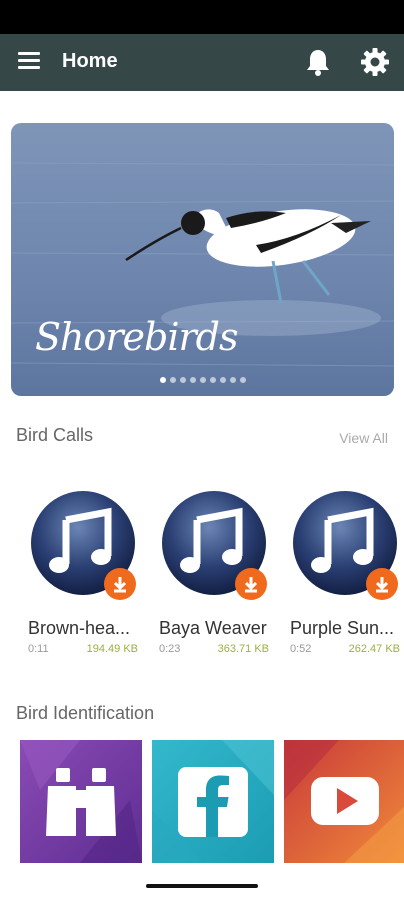 Image resolution: width=404 pixels, height=900 pixels. Describe the element at coordinates (137, 337) in the screenshot. I see `banner-caption: Shorebirds` at that location.